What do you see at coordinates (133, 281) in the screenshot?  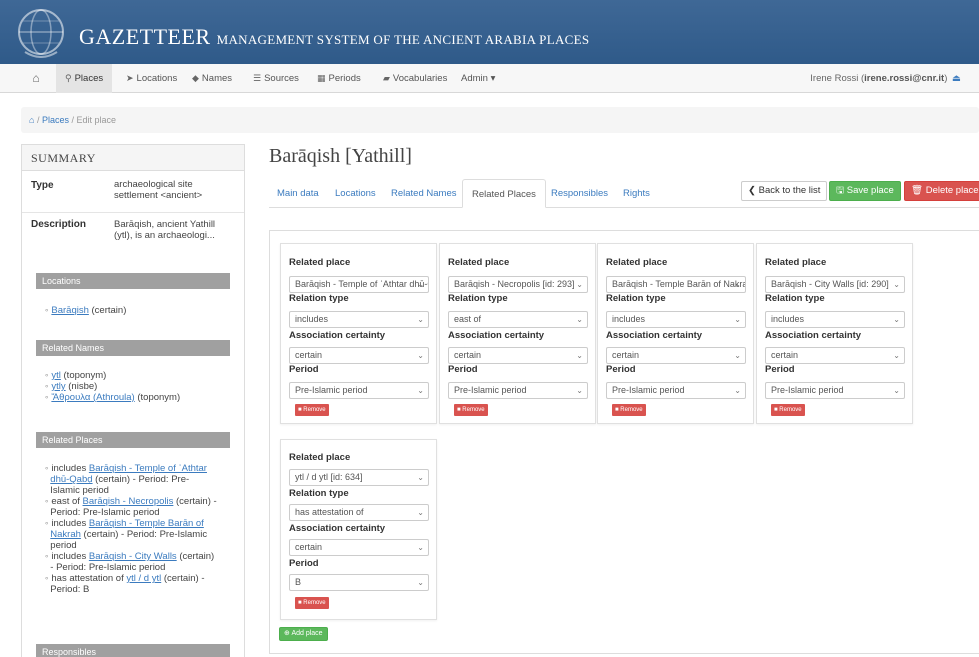 I see `summary-locations-header: Locations` at bounding box center [133, 281].